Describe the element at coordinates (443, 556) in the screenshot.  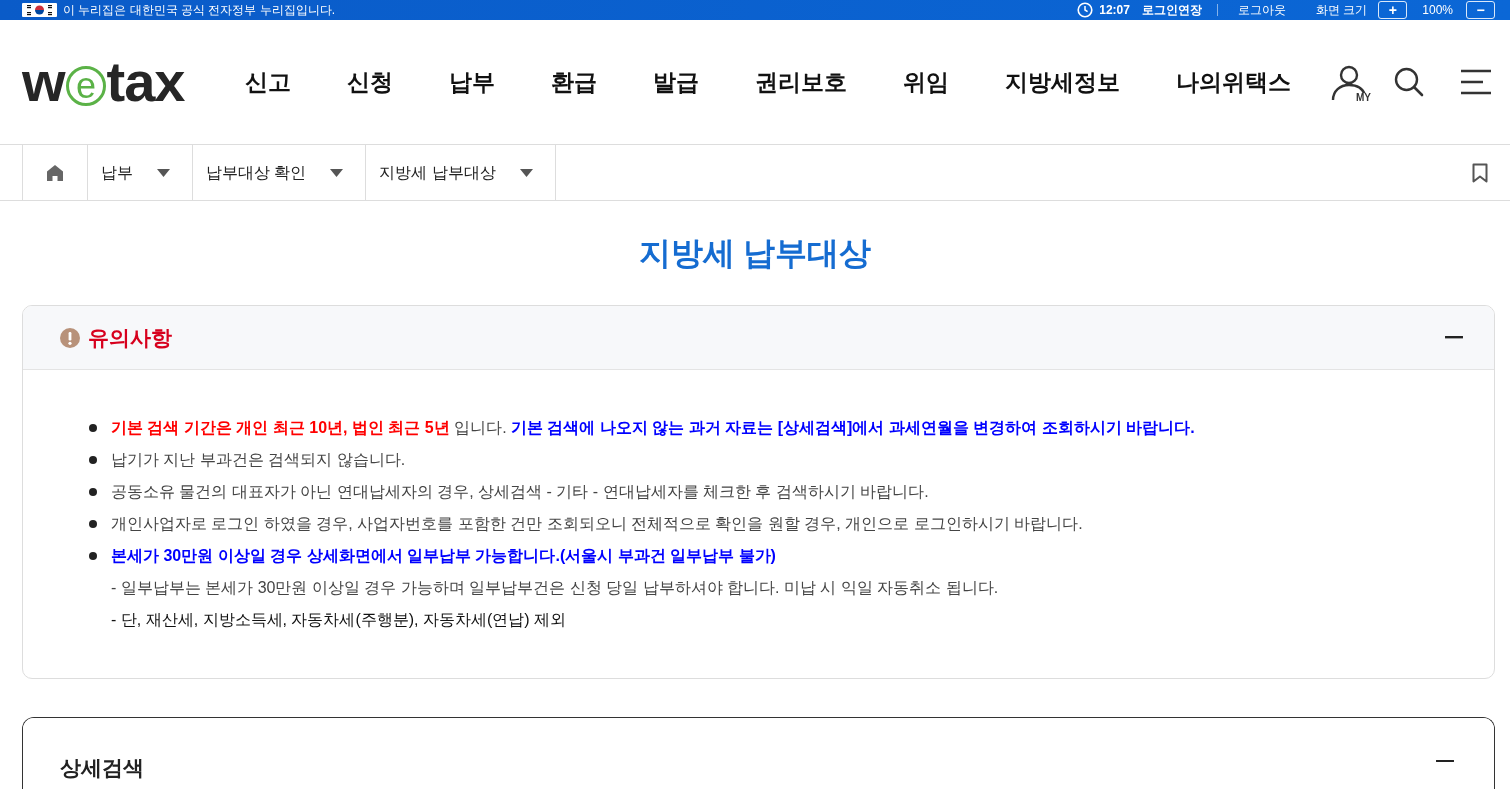
I see `notice-text: 본세가 30만원 이상일 경우 상세화면에서 일부납부 가능합니다.(서울시 부과건 일부납부 불가)` at that location.